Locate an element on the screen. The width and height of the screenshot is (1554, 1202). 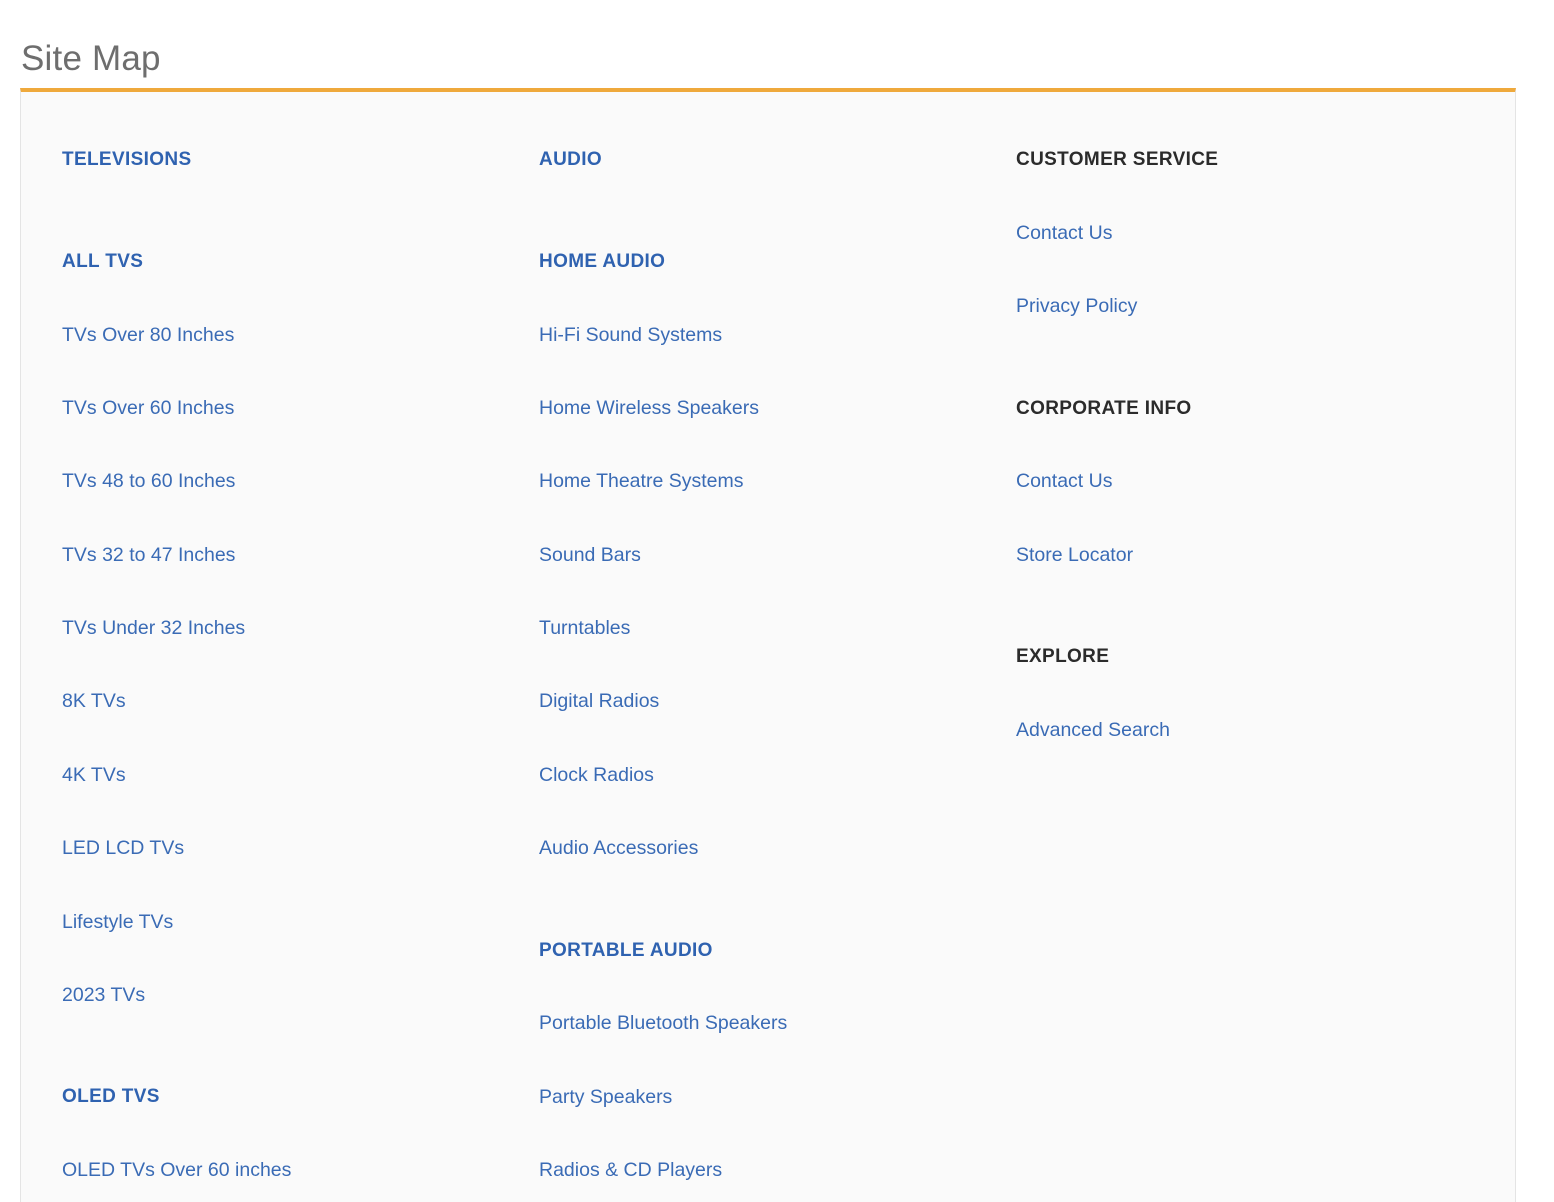
sitemap-link: TVs Over 60 Inches is located at coordinates (282, 383).